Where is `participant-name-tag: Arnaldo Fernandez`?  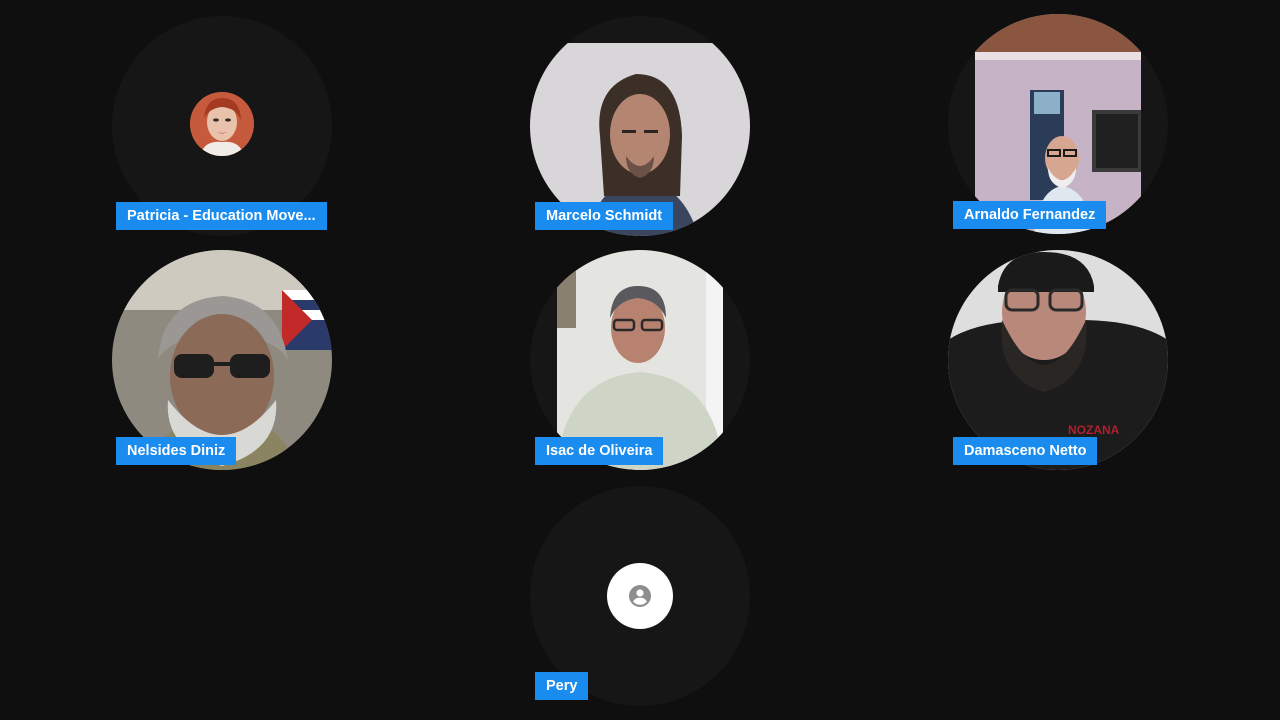 participant-name-tag: Arnaldo Fernandez is located at coordinates (1030, 215).